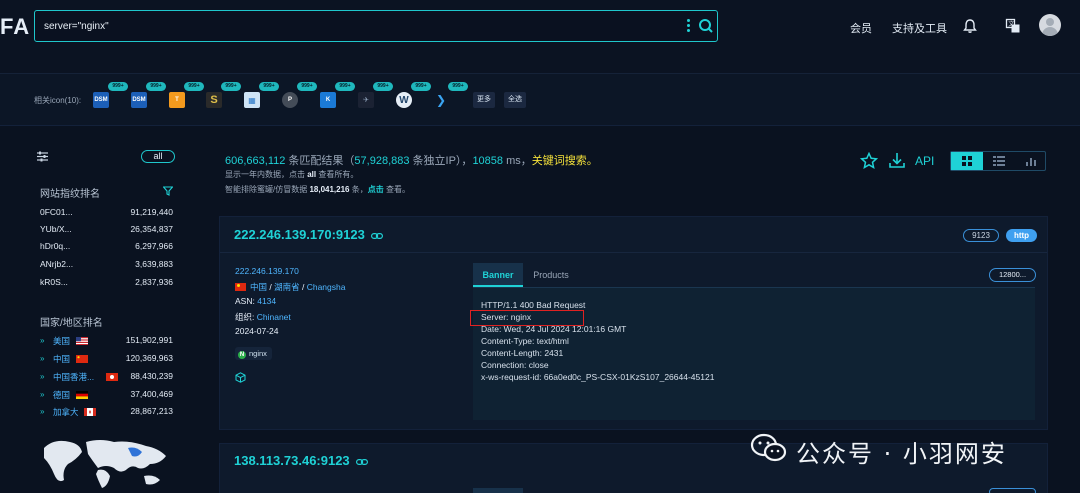 The width and height of the screenshot is (1080, 493). I want to click on result-host-link: 222.246.139.170:9123, so click(299, 234).